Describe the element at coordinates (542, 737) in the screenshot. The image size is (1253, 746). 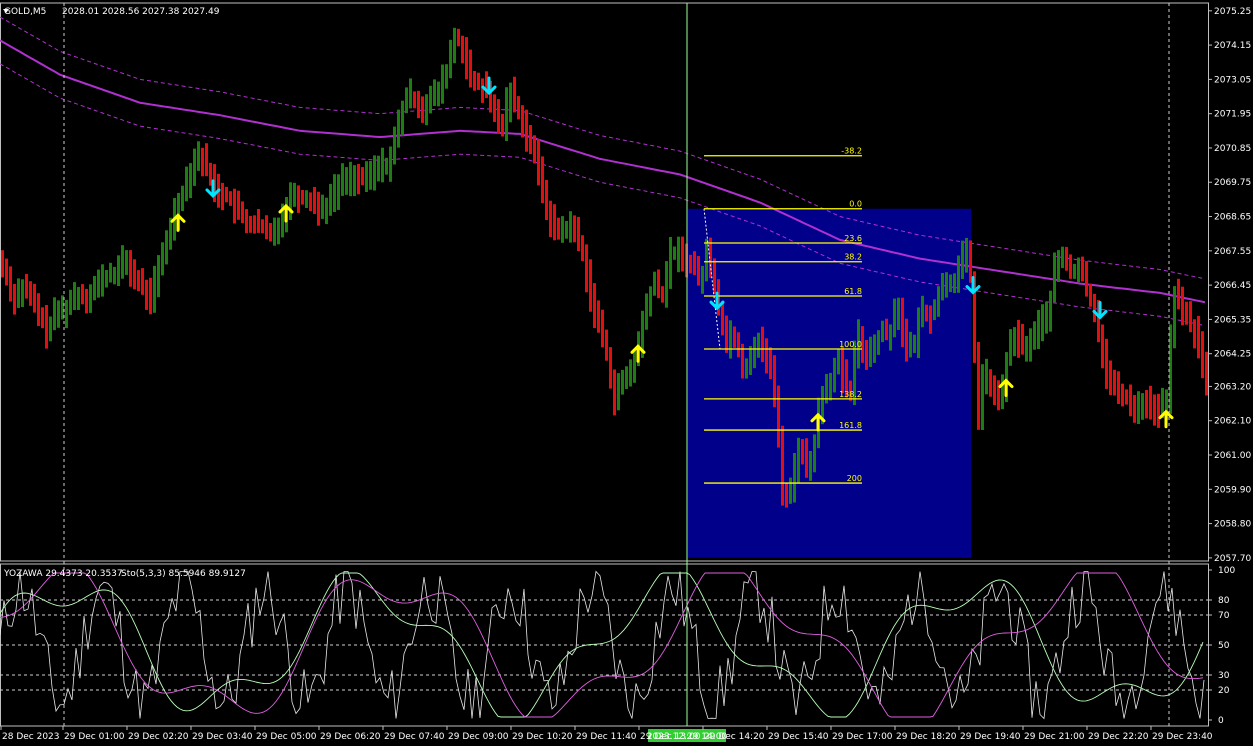
I see `time-axis-label: 29 Dec 10:20` at that location.